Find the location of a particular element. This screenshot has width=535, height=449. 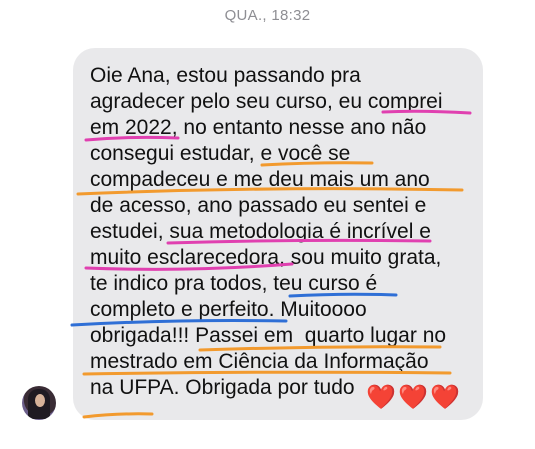

sender-avatar is located at coordinates (39, 403).